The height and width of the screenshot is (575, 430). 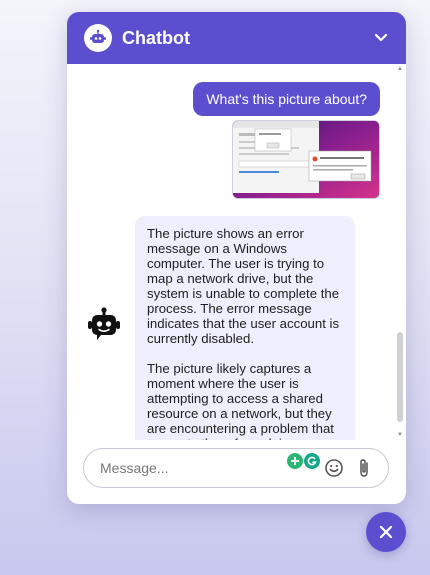 I want to click on message-input, so click(x=208, y=468).